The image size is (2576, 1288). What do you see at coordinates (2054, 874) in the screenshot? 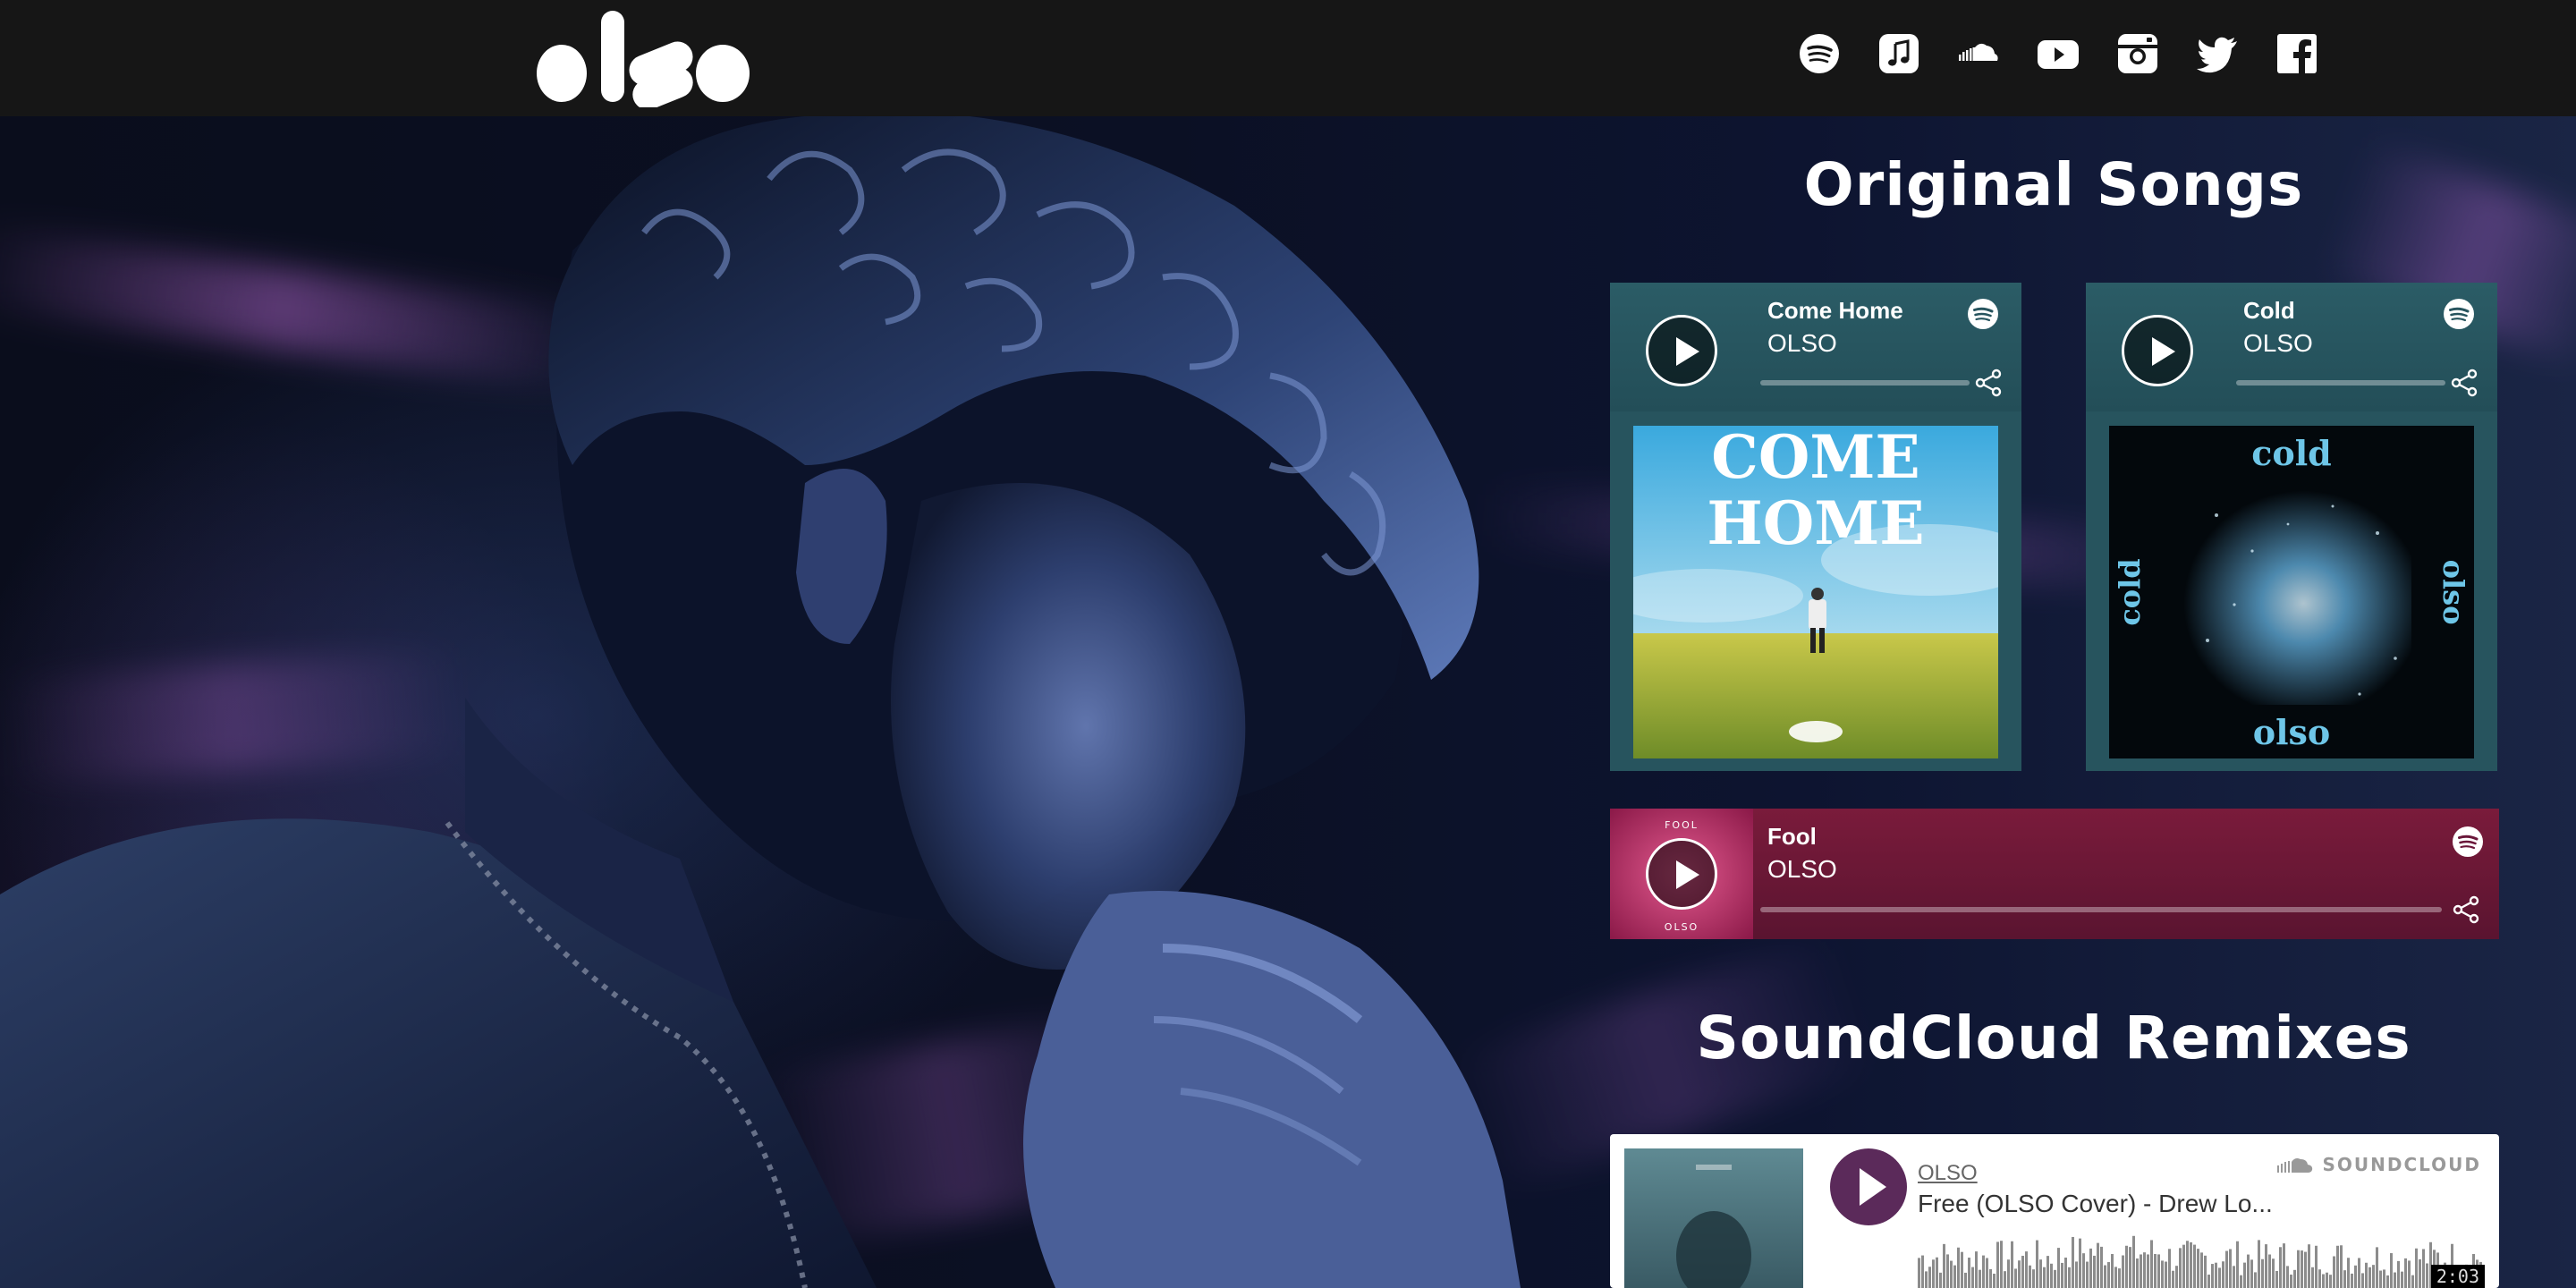
I see `spotify-embed-fool: FOOL OLSO Fool OLSO` at bounding box center [2054, 874].